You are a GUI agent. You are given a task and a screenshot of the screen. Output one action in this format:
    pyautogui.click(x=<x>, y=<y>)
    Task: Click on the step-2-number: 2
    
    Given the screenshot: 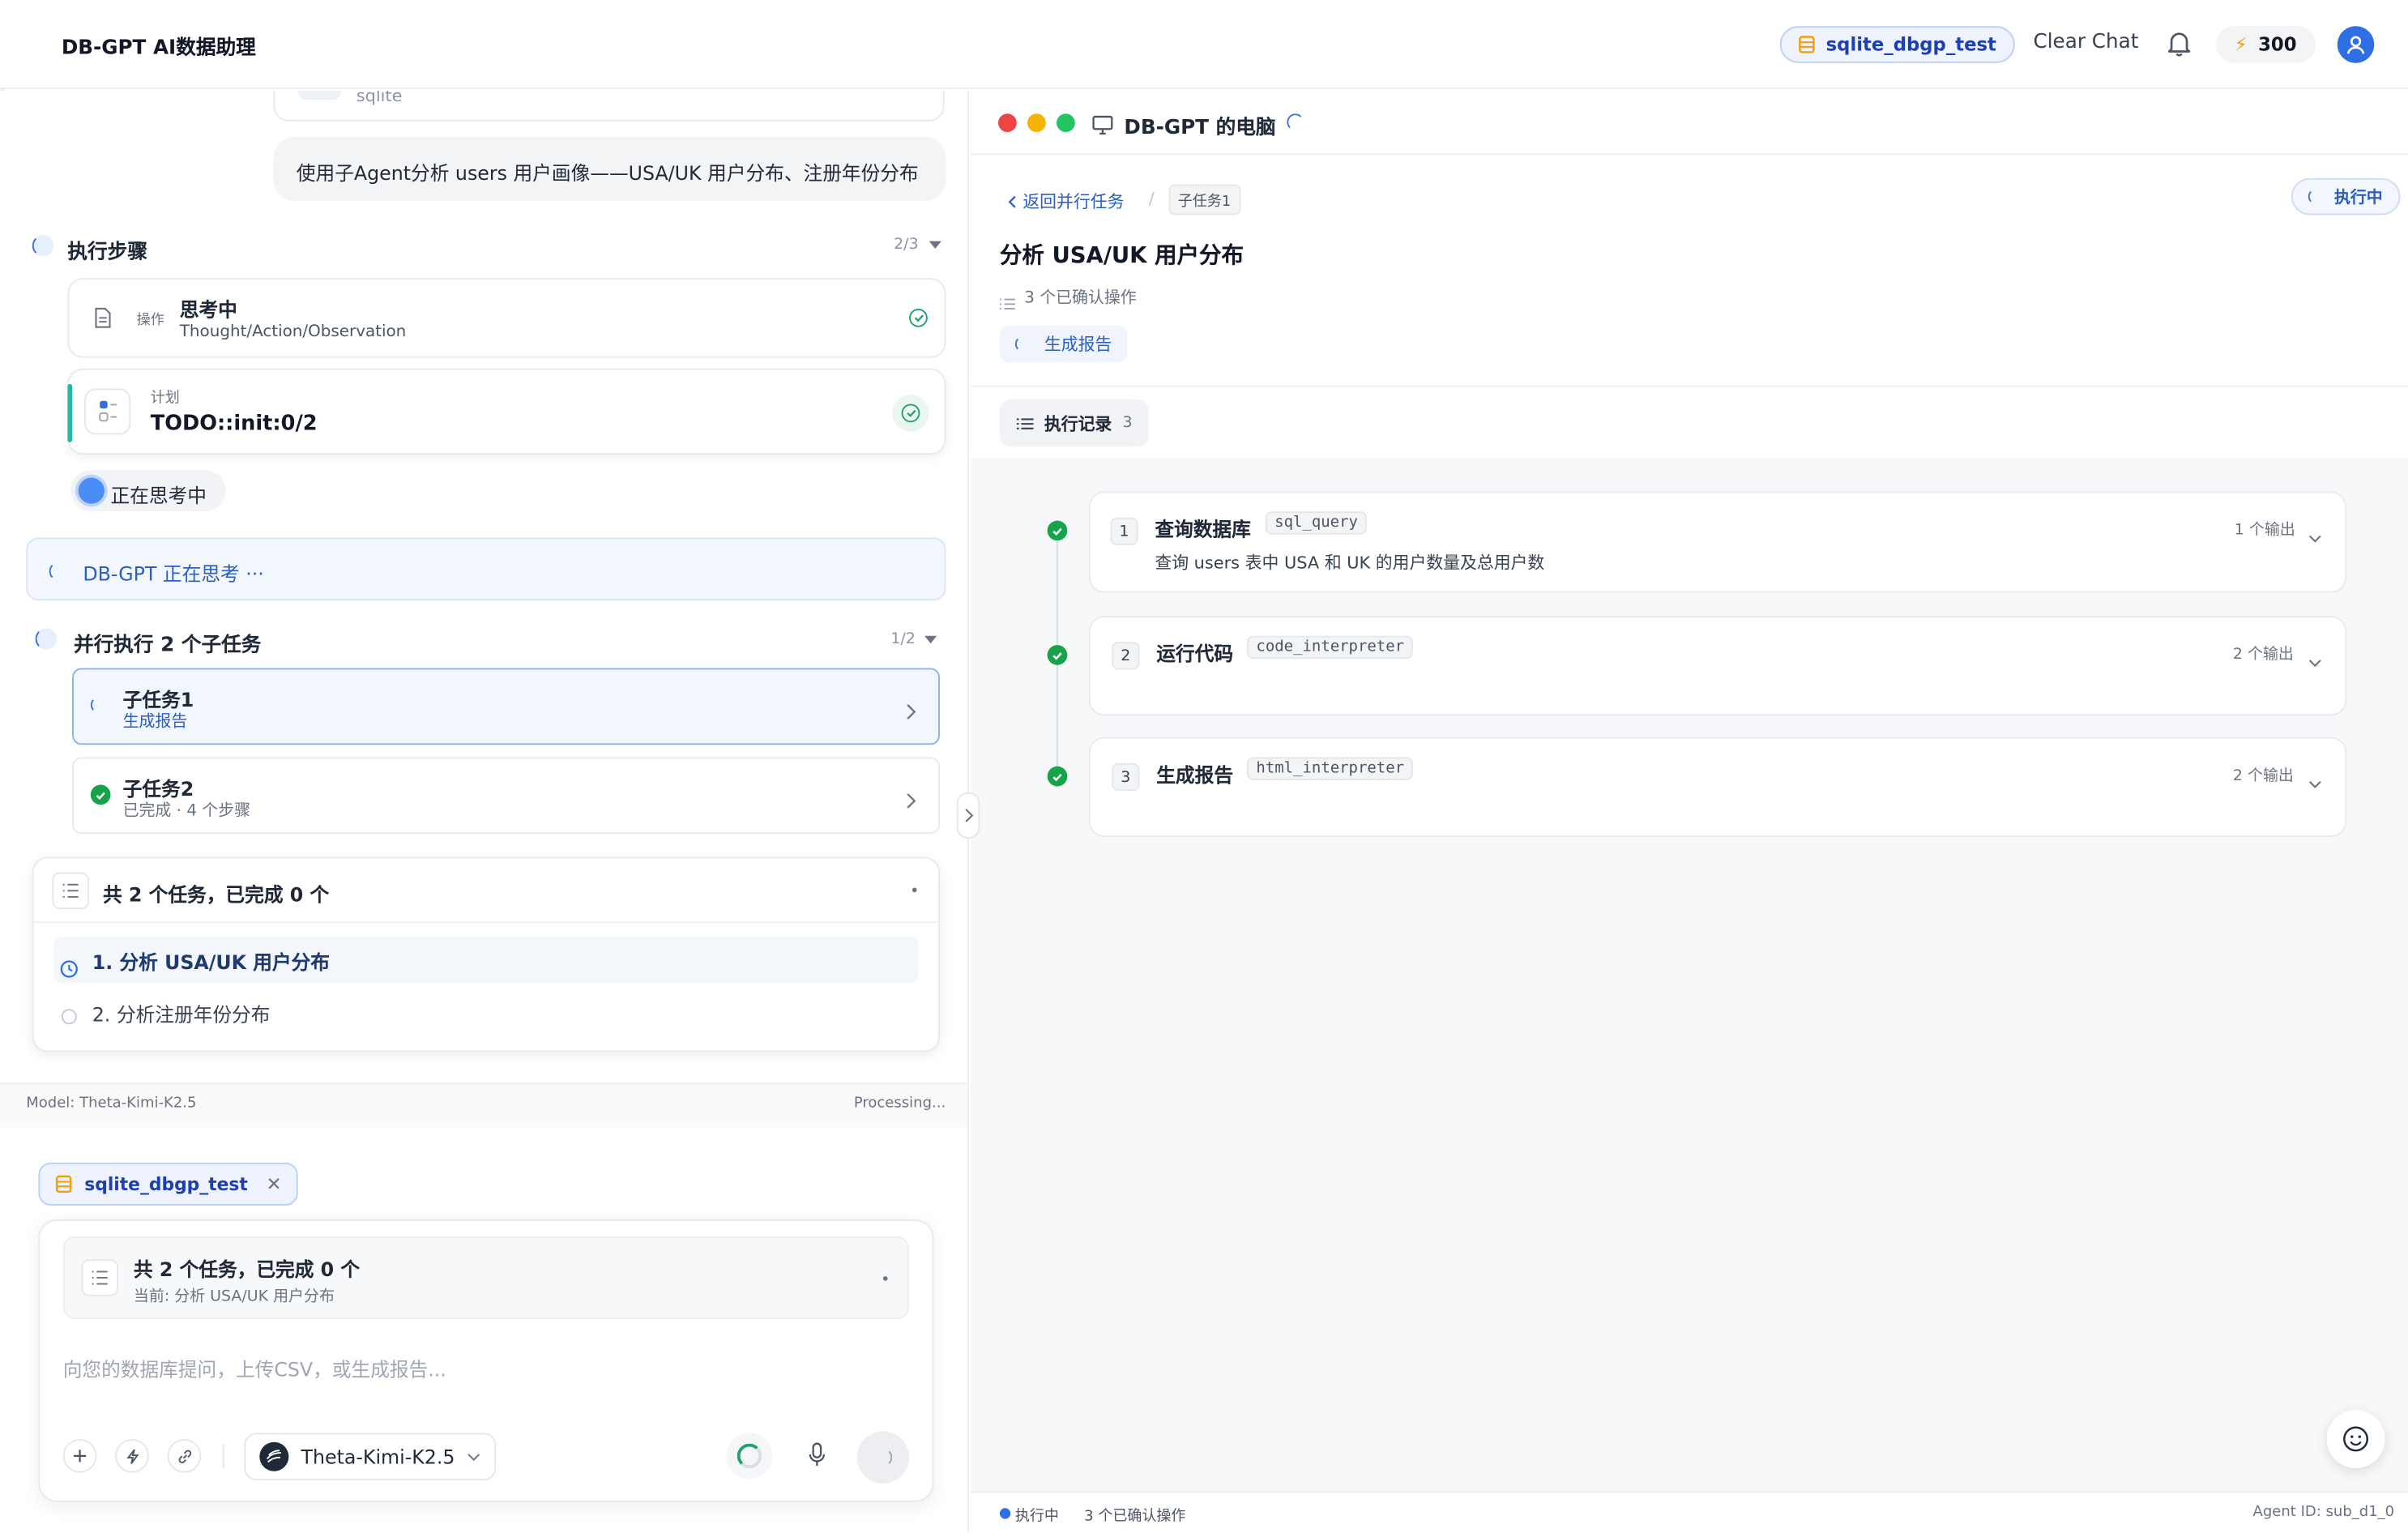 What is the action you would take?
    pyautogui.click(x=1126, y=656)
    